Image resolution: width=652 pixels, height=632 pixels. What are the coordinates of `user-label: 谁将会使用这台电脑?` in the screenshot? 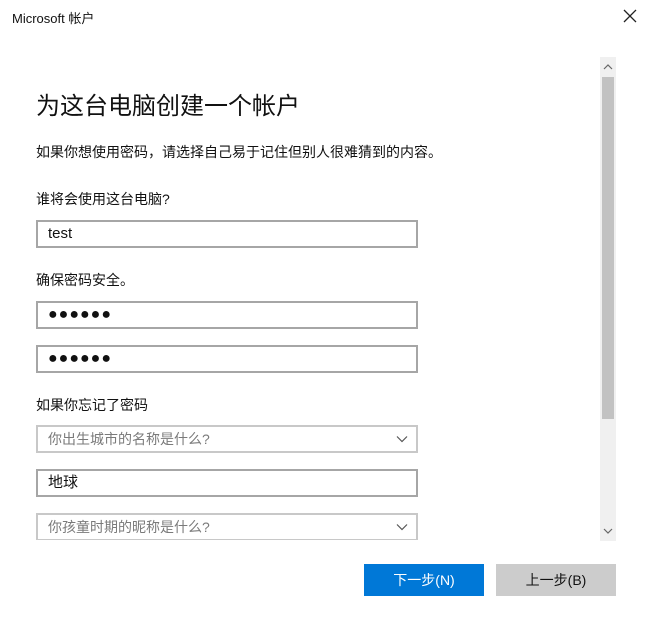 It's located at (103, 199).